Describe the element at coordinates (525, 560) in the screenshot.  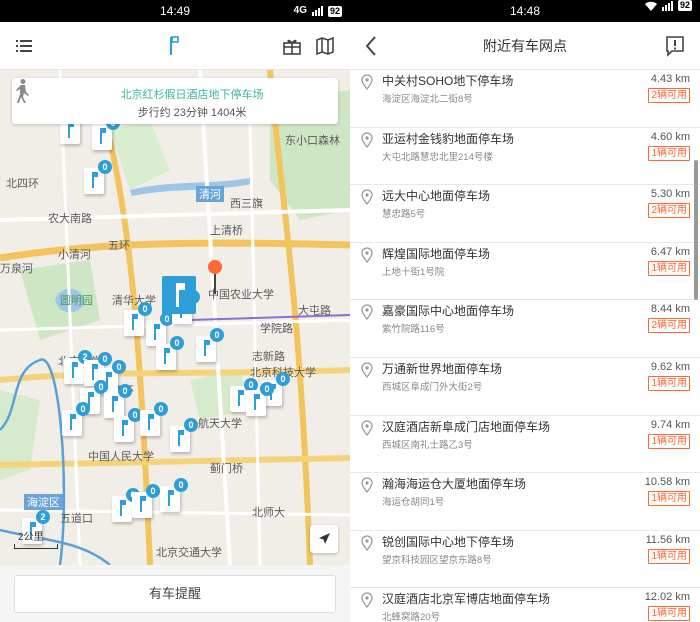
I see `list-item: 锐创国际中心地下停车场 望京科技园区望京东路8号 11.56 km 1辆可用` at that location.